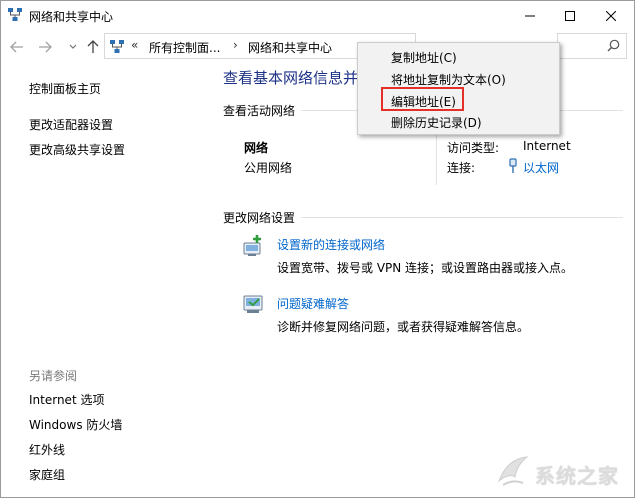 Image resolution: width=635 pixels, height=498 pixels. Describe the element at coordinates (73, 47) in the screenshot. I see `recent-locations-button` at that location.